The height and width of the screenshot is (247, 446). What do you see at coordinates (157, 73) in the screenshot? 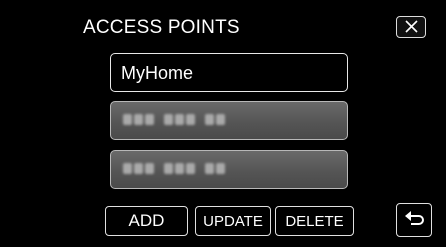
I see `access-point-label: MyHome` at bounding box center [157, 73].